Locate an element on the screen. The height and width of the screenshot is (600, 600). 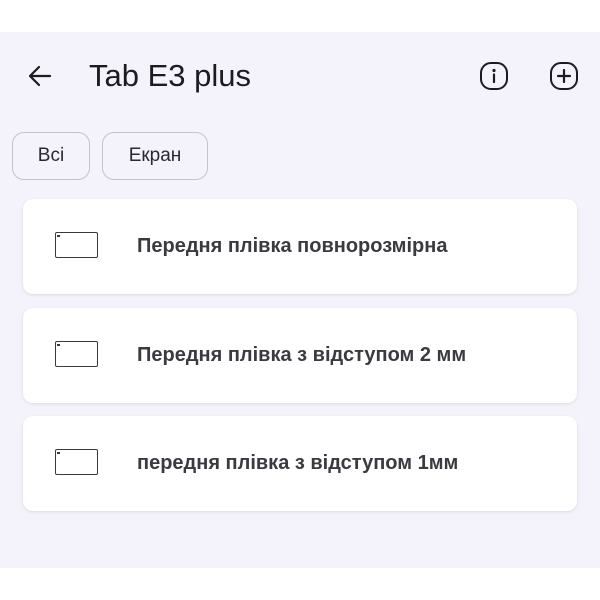
info-button is located at coordinates (494, 78).